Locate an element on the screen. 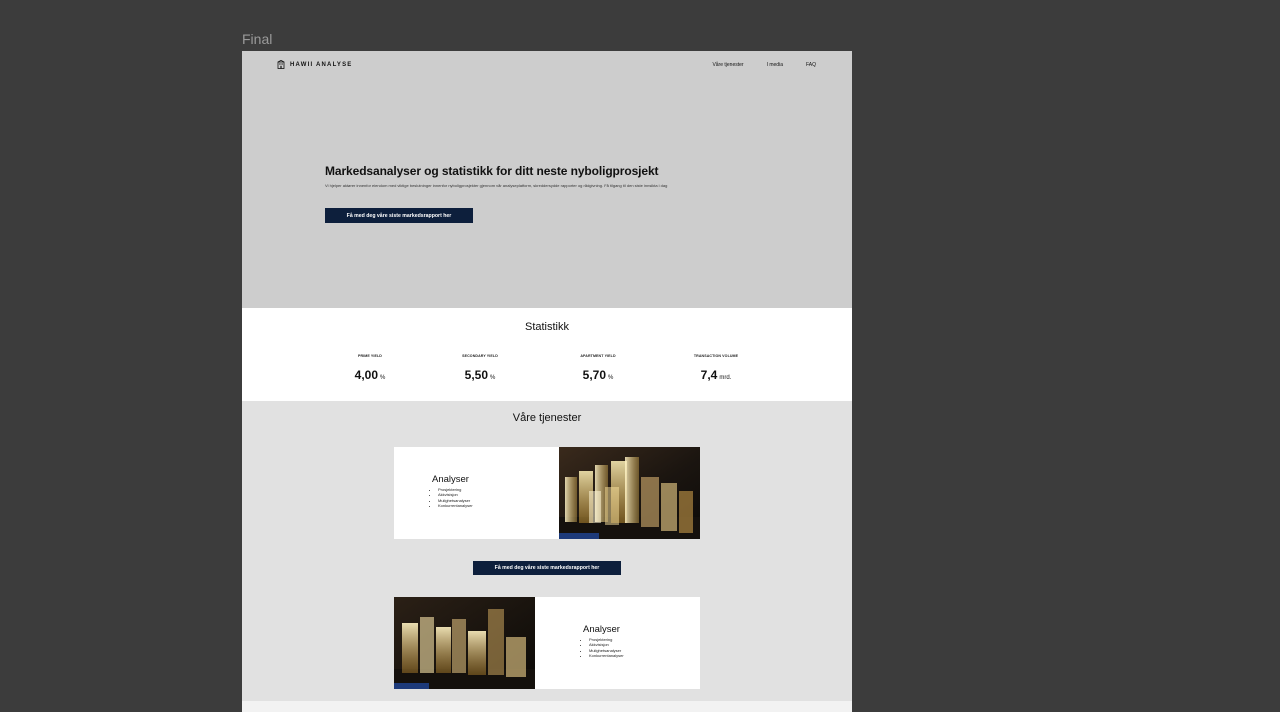 The image size is (1280, 712). frame-label: Final is located at coordinates (257, 39).